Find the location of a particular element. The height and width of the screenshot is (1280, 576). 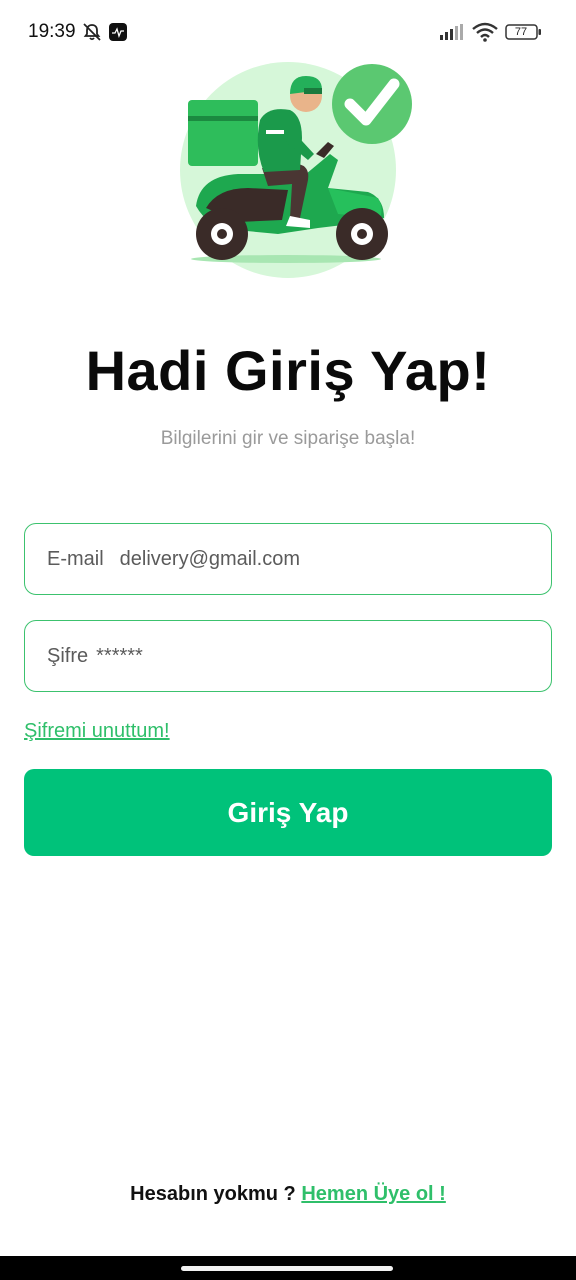

email-field: E-mail delivery@gmail.com is located at coordinates (288, 559).